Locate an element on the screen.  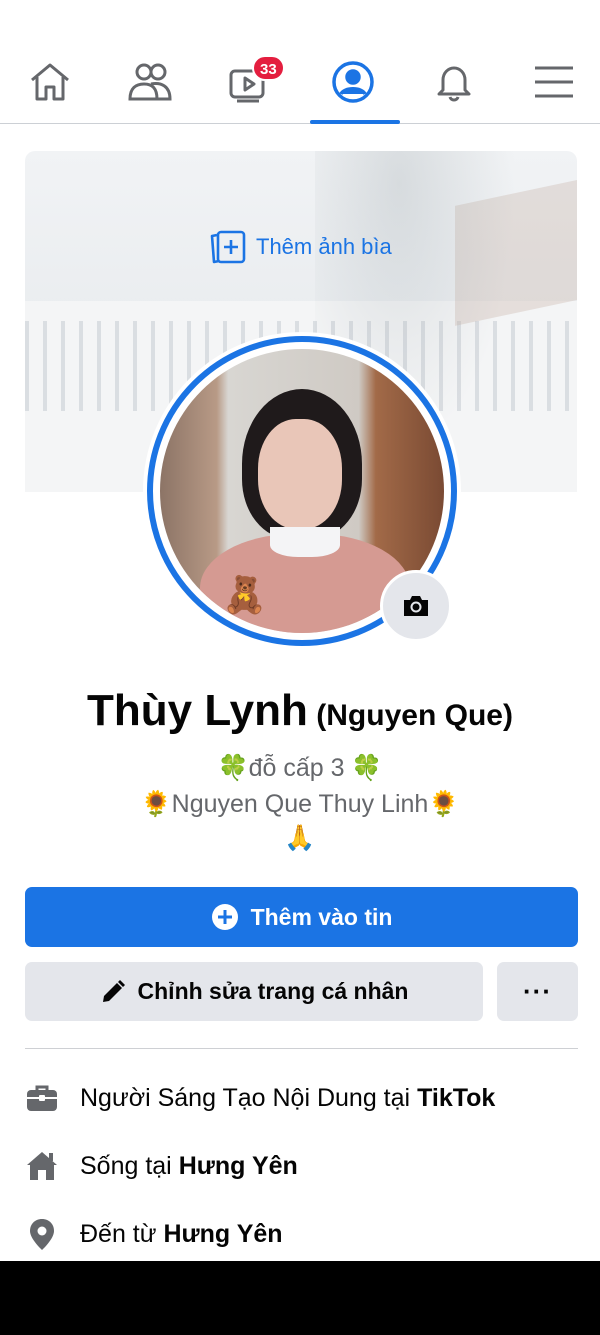
profile-icon is located at coordinates (353, 81).